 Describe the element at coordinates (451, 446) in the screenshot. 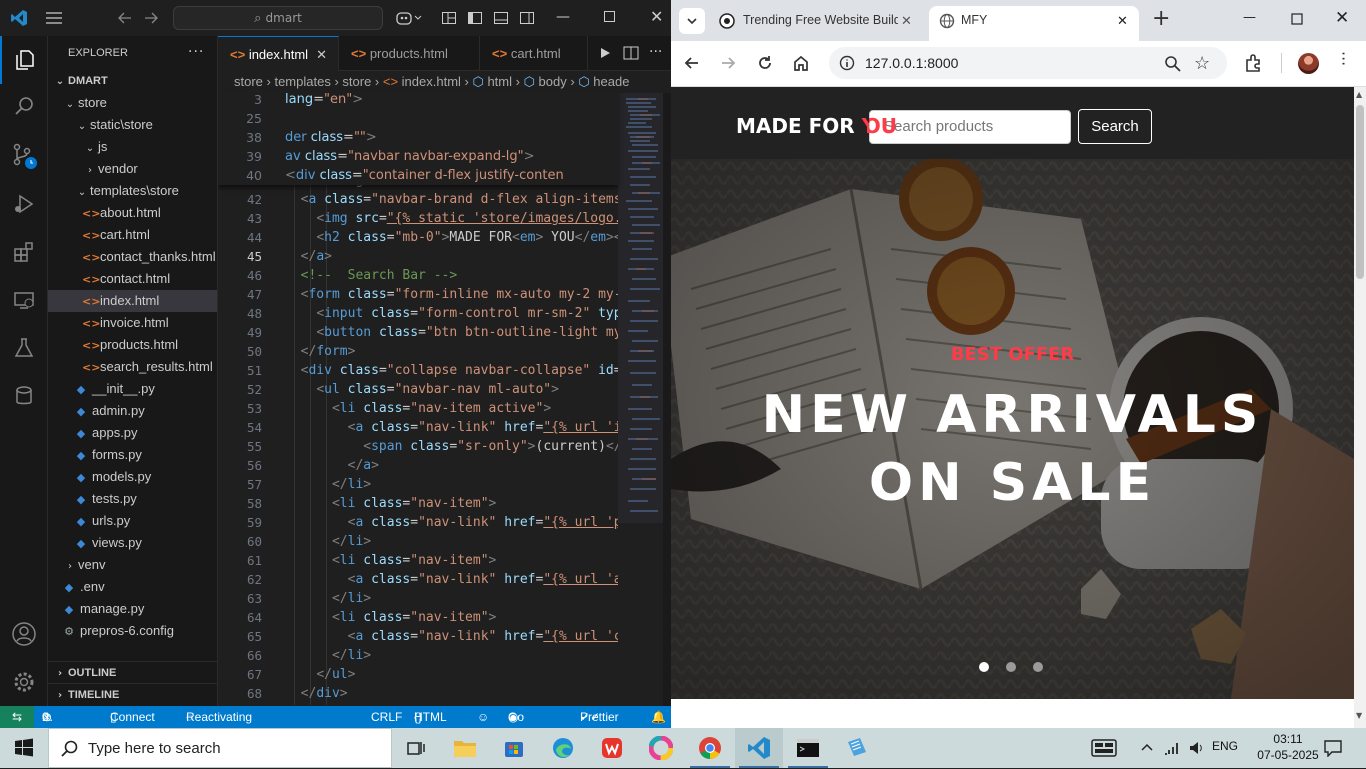

I see `code-line: <span class="sr-only">(current)</` at that location.